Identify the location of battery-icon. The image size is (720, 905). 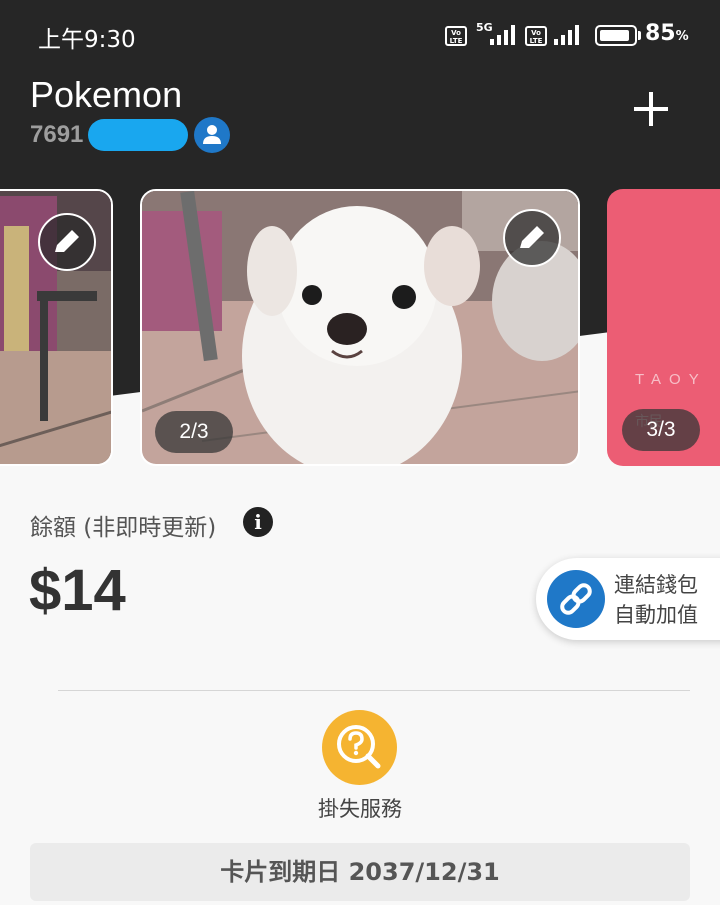
(616, 35).